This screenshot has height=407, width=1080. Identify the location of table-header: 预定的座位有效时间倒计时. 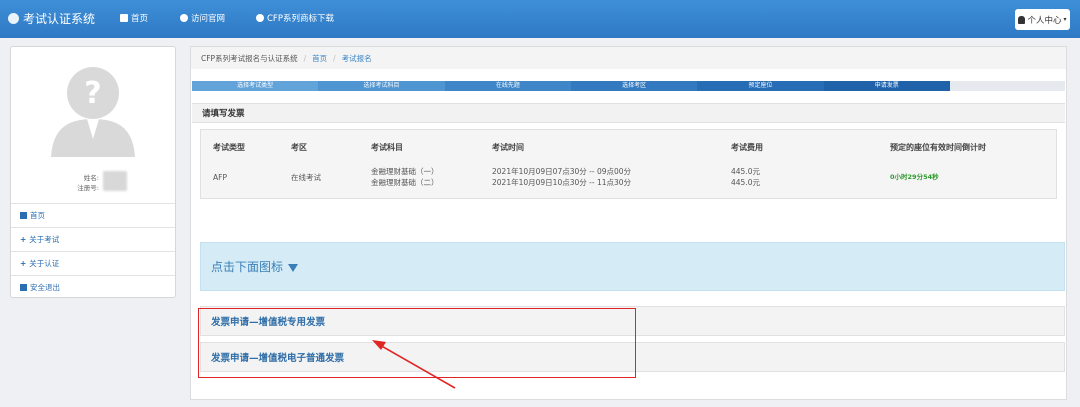
(938, 147).